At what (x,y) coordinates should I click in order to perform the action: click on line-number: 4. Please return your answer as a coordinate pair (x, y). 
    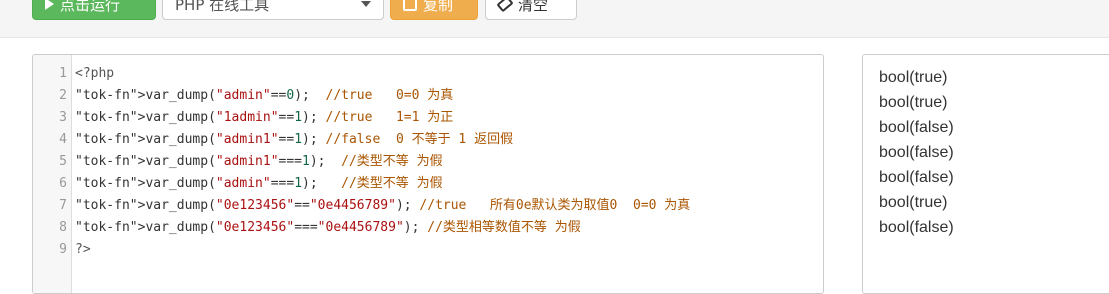
    Looking at the image, I should click on (63, 139).